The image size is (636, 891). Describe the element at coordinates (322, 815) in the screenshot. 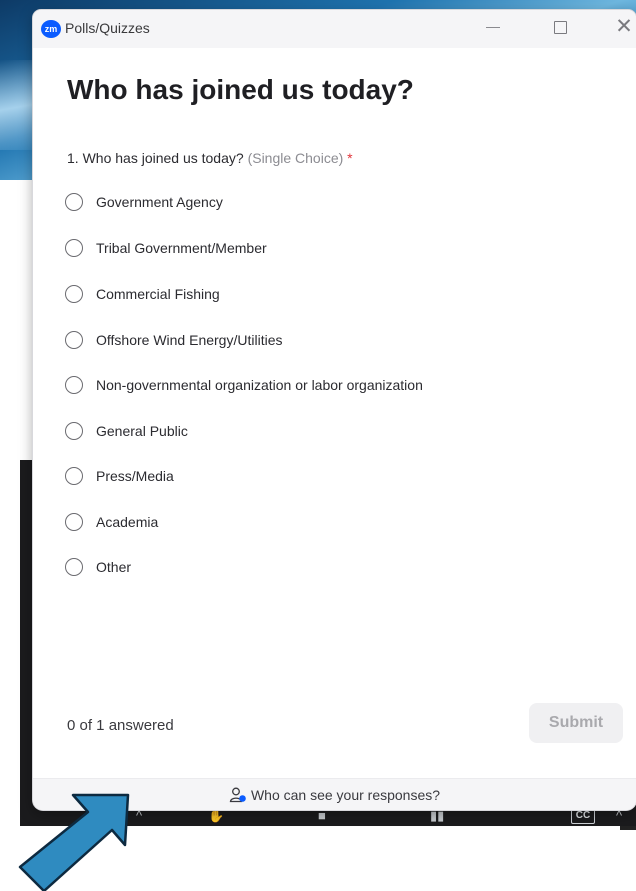

I see `toolbar-chat-icon: ■` at that location.